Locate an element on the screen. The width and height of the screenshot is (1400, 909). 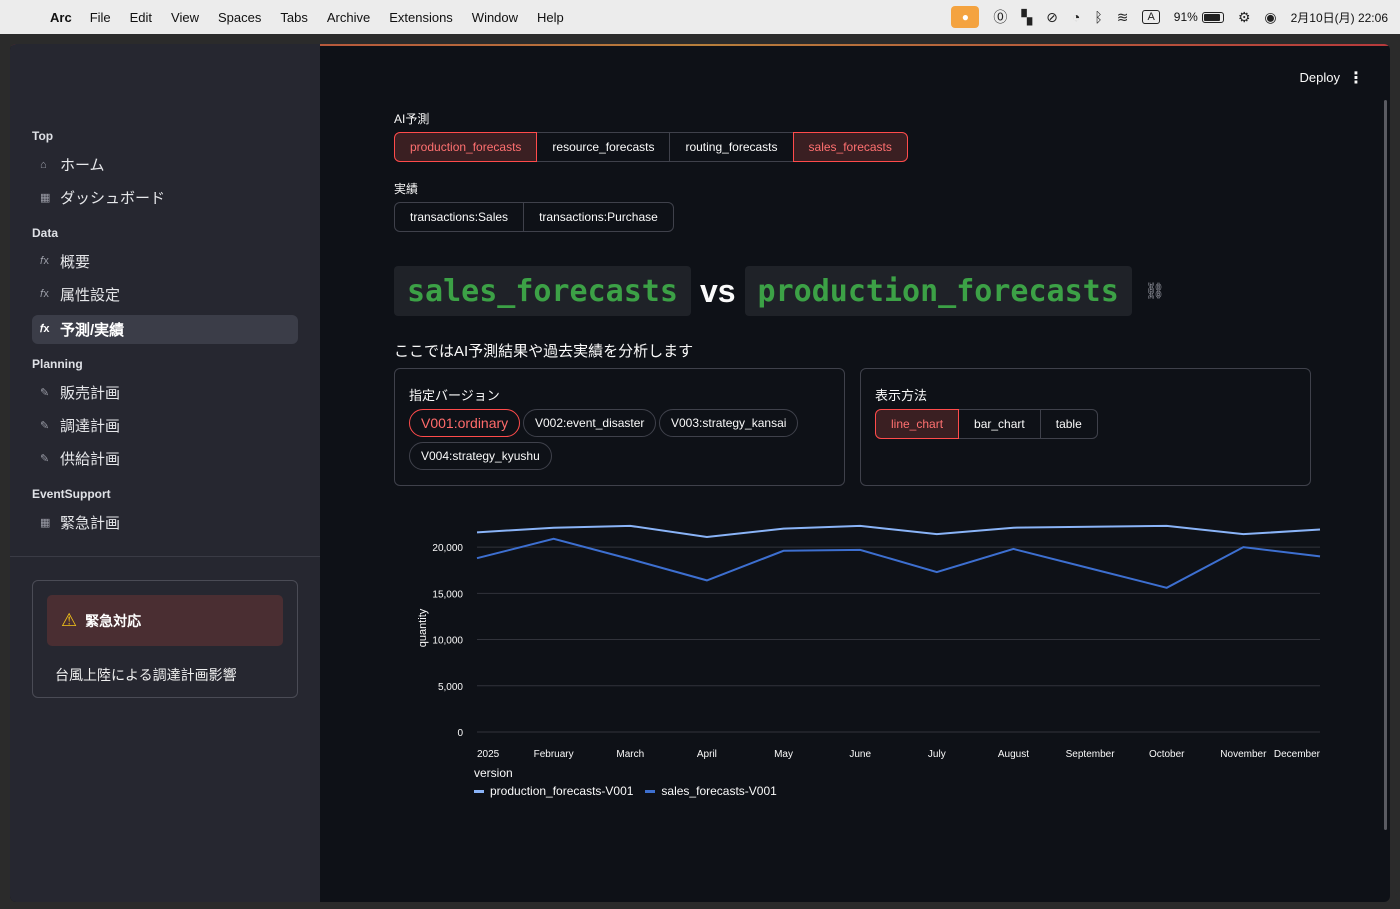
alert-message: 台風上陸による調達計画影響 is located at coordinates (146, 675).